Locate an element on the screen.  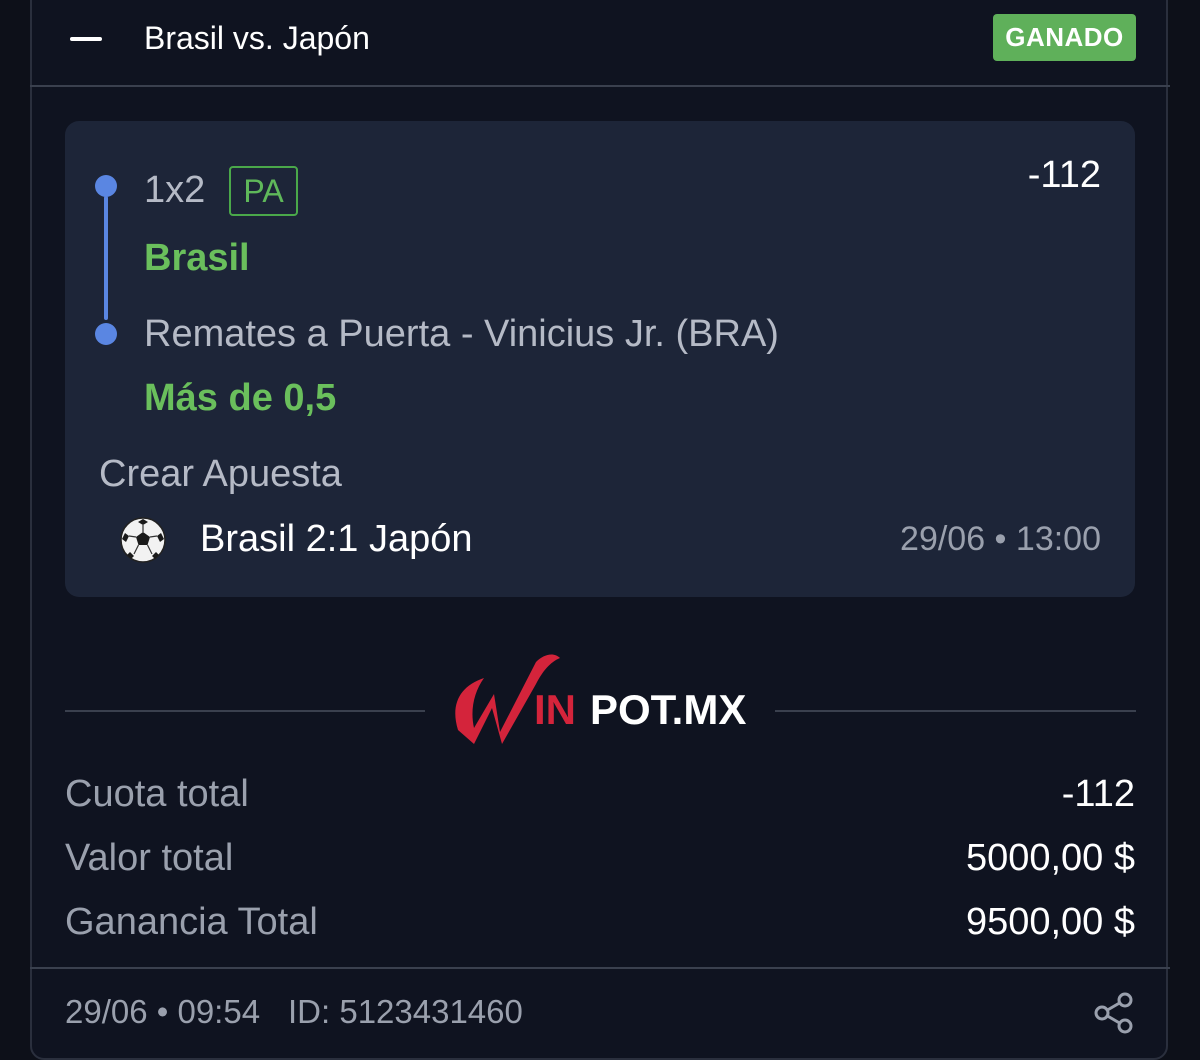
svg-text: POT.MX is located at coordinates (668, 709).